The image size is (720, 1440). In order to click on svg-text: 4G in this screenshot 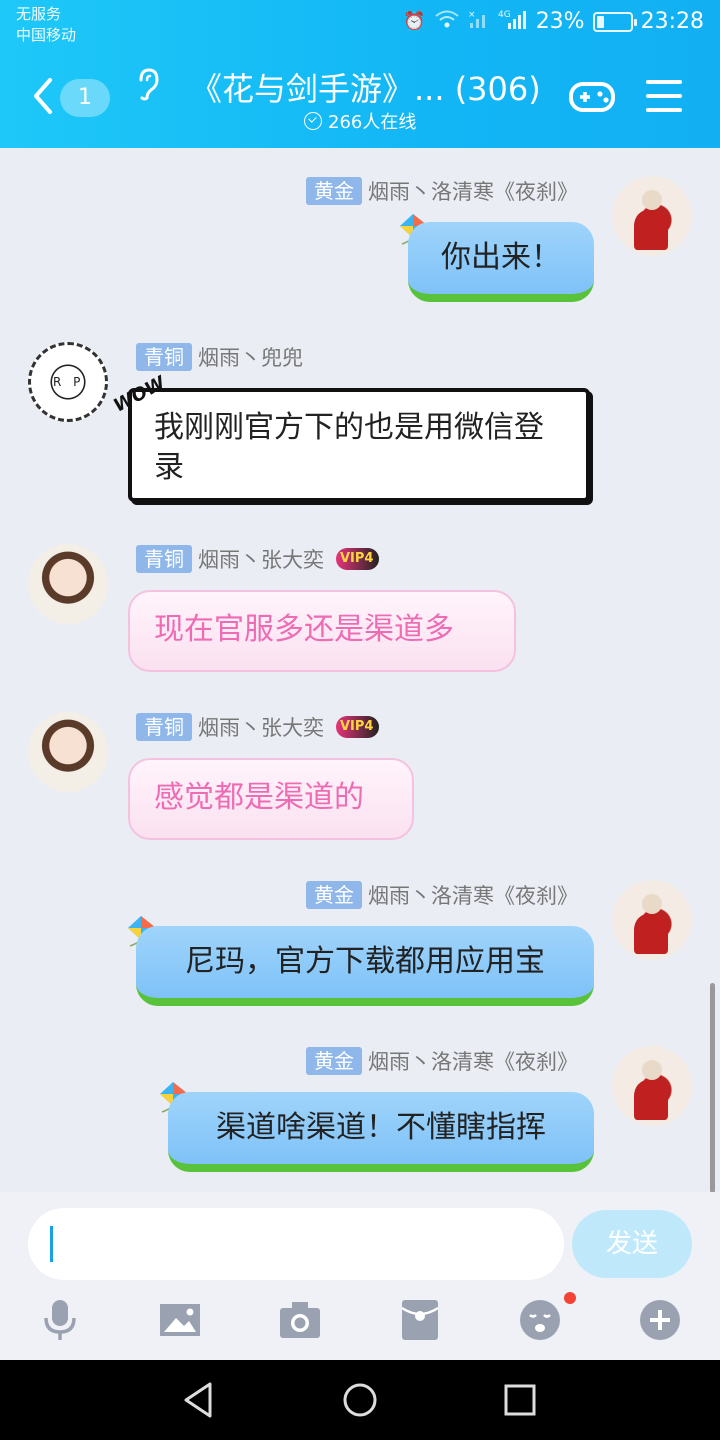, I will do `click(504, 15)`.